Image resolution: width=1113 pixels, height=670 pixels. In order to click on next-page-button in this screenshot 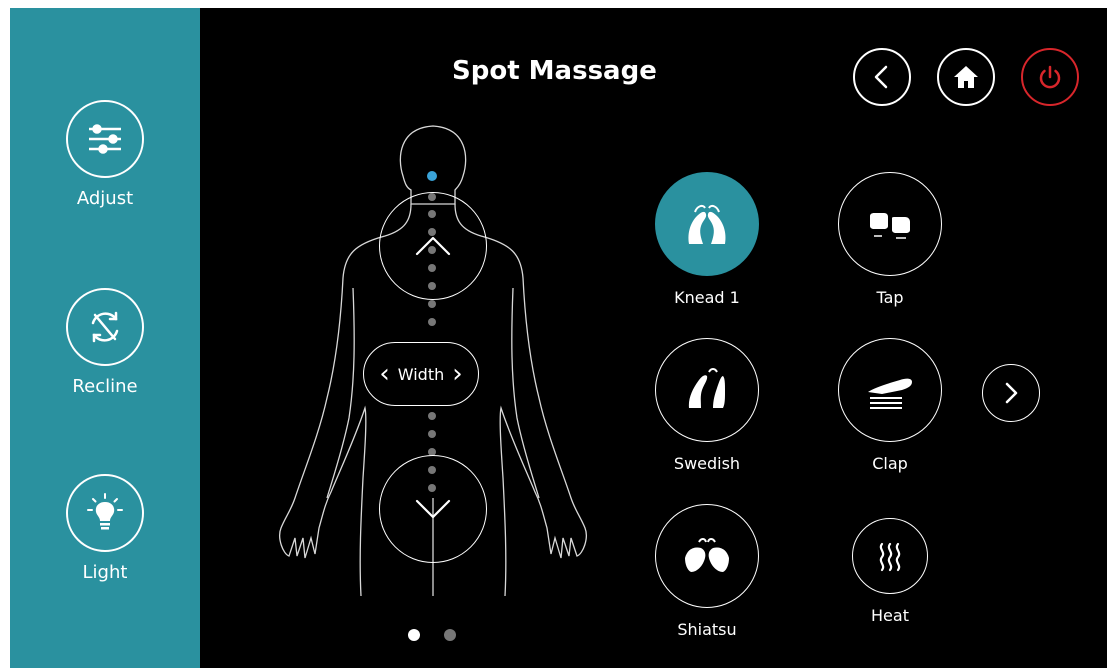, I will do `click(1011, 393)`.